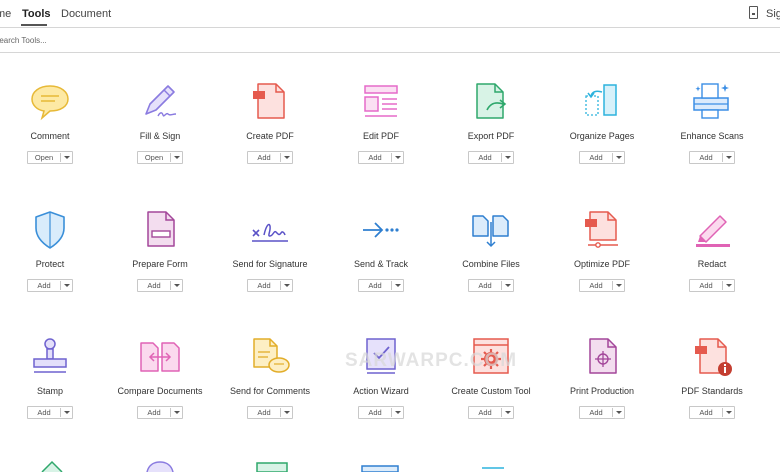 The width and height of the screenshot is (780, 472). What do you see at coordinates (270, 232) in the screenshot?
I see `signature-icon` at bounding box center [270, 232].